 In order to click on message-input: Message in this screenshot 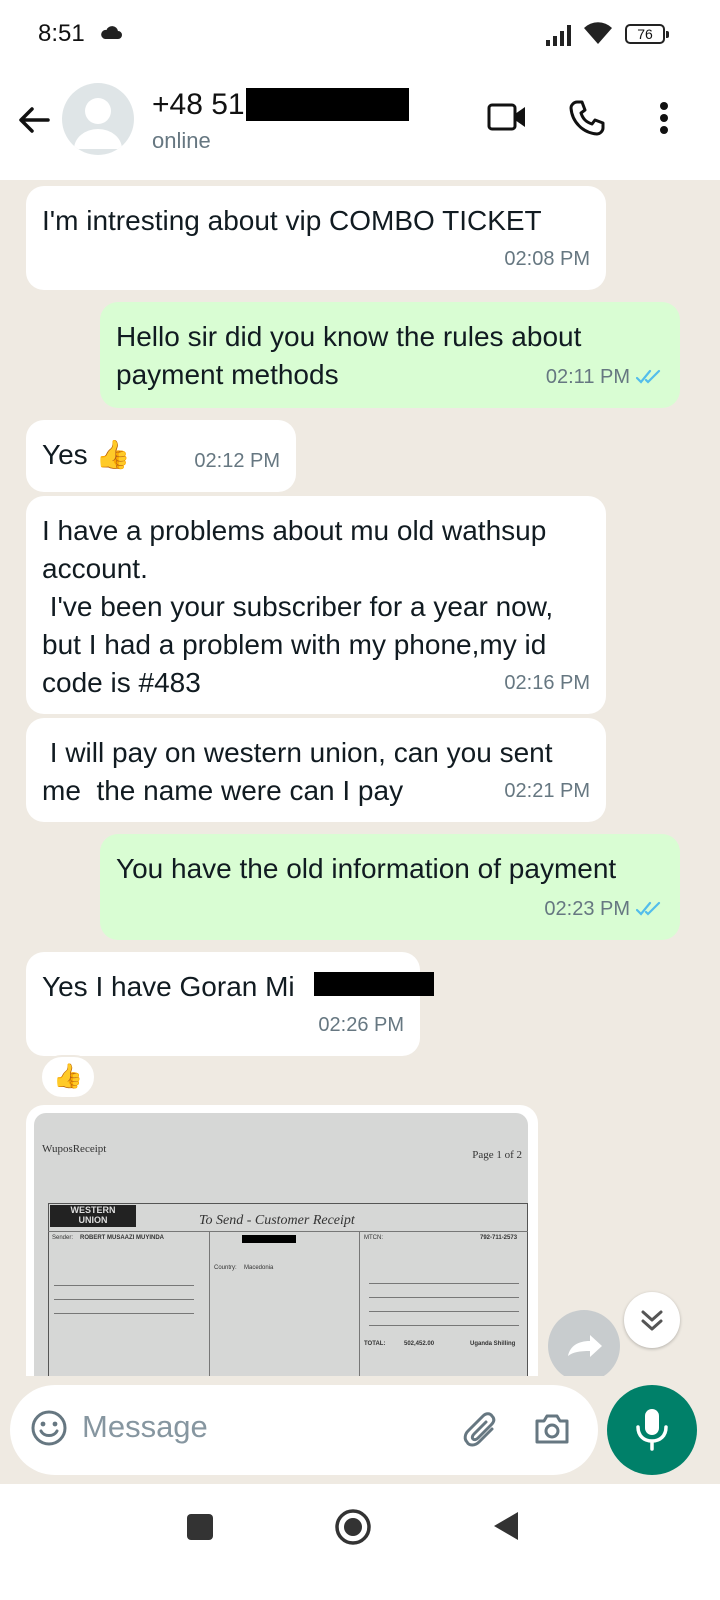, I will do `click(145, 1427)`.